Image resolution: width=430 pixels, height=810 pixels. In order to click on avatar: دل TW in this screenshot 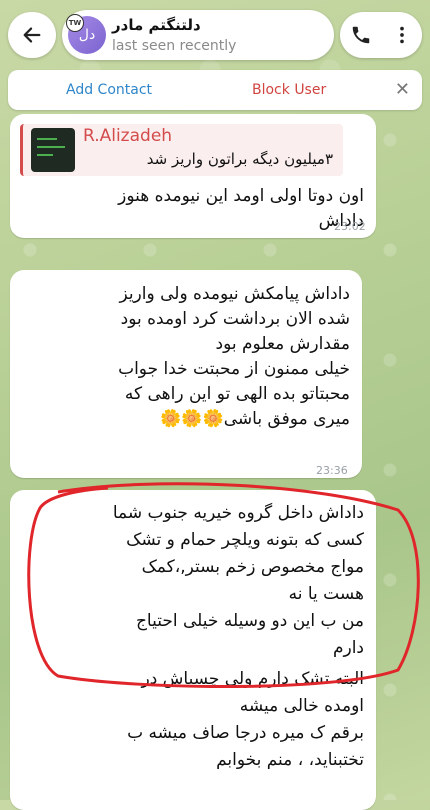, I will do `click(86, 34)`.